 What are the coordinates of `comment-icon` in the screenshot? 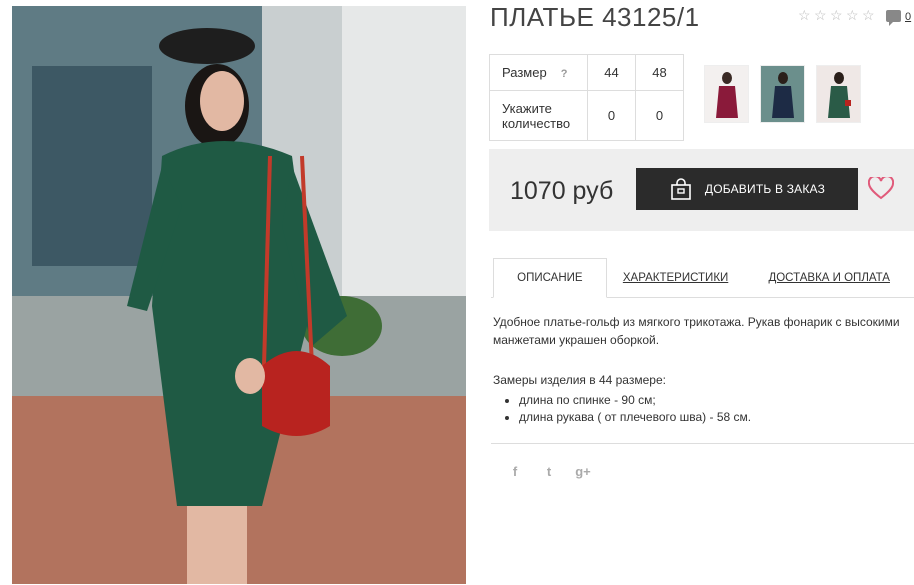 It's located at (893, 18).